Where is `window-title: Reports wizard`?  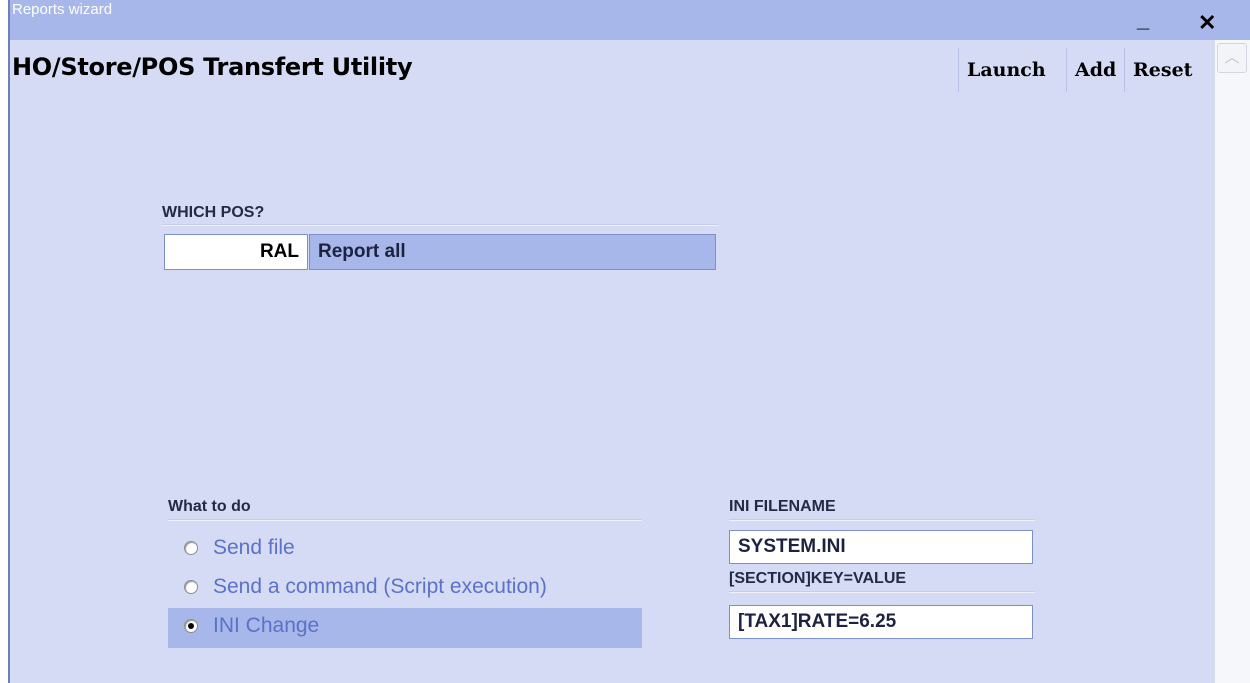 window-title: Reports wizard is located at coordinates (62, 9).